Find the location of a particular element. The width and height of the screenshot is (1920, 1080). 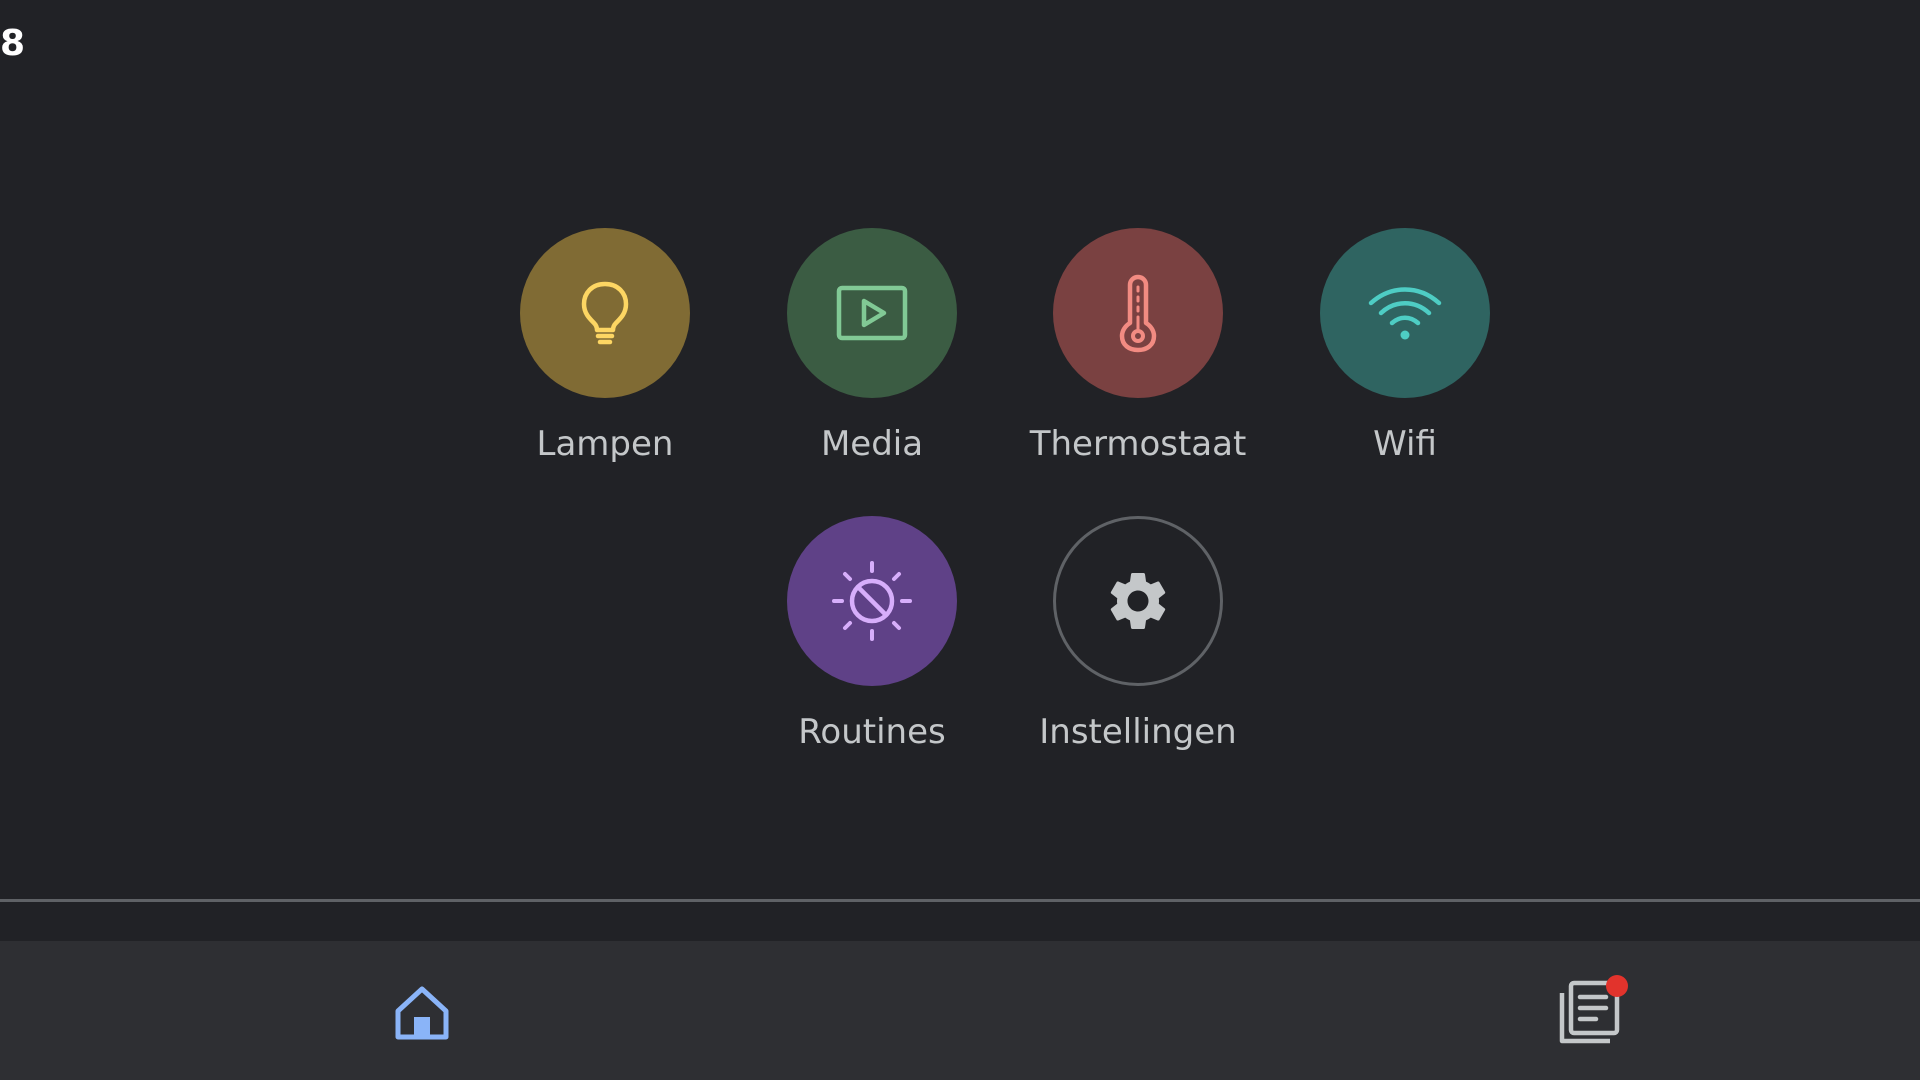

divider is located at coordinates (960, 900).